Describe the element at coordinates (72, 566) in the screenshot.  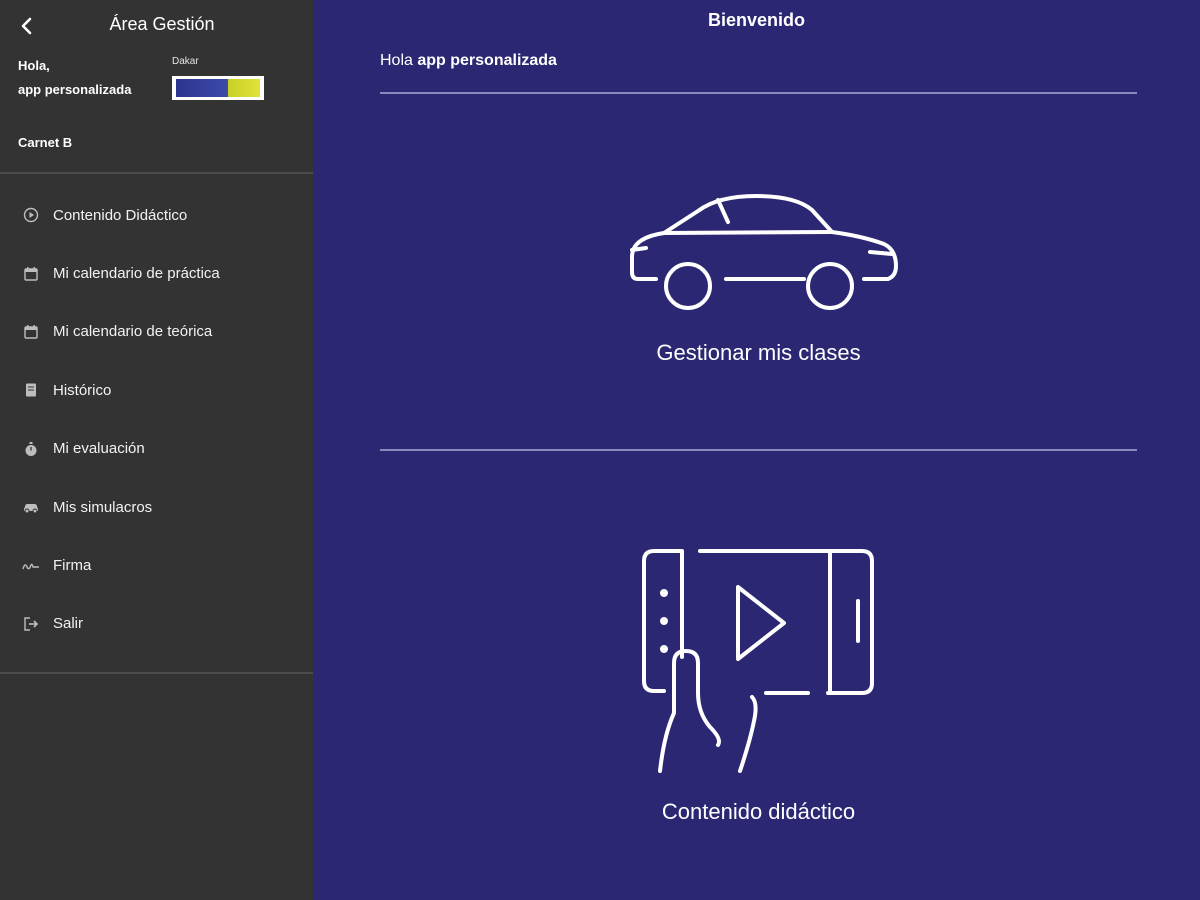
I see `sidebar-item-label: Firma` at that location.